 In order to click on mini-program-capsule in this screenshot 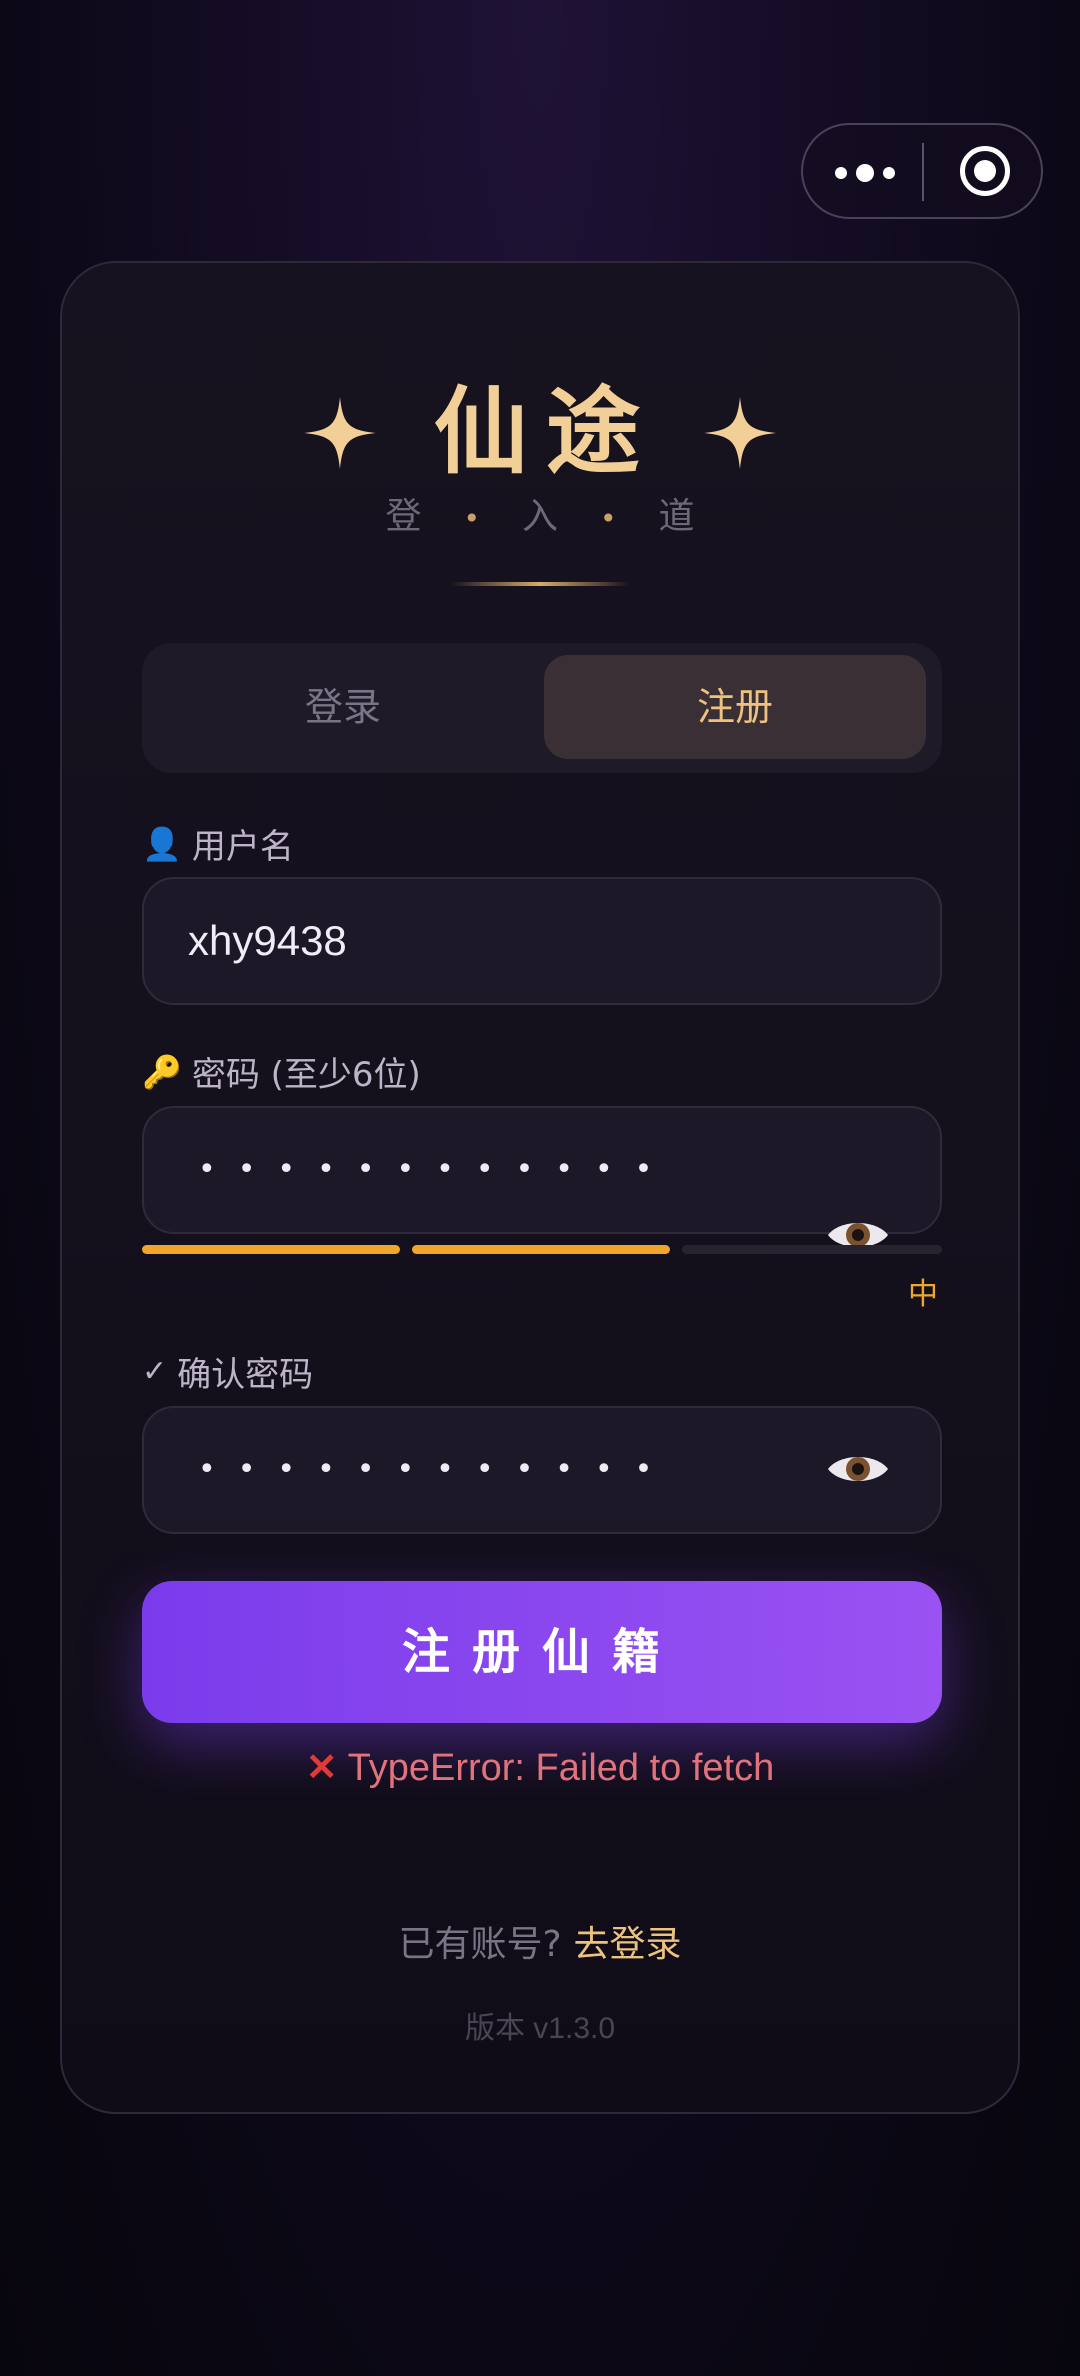, I will do `click(922, 171)`.